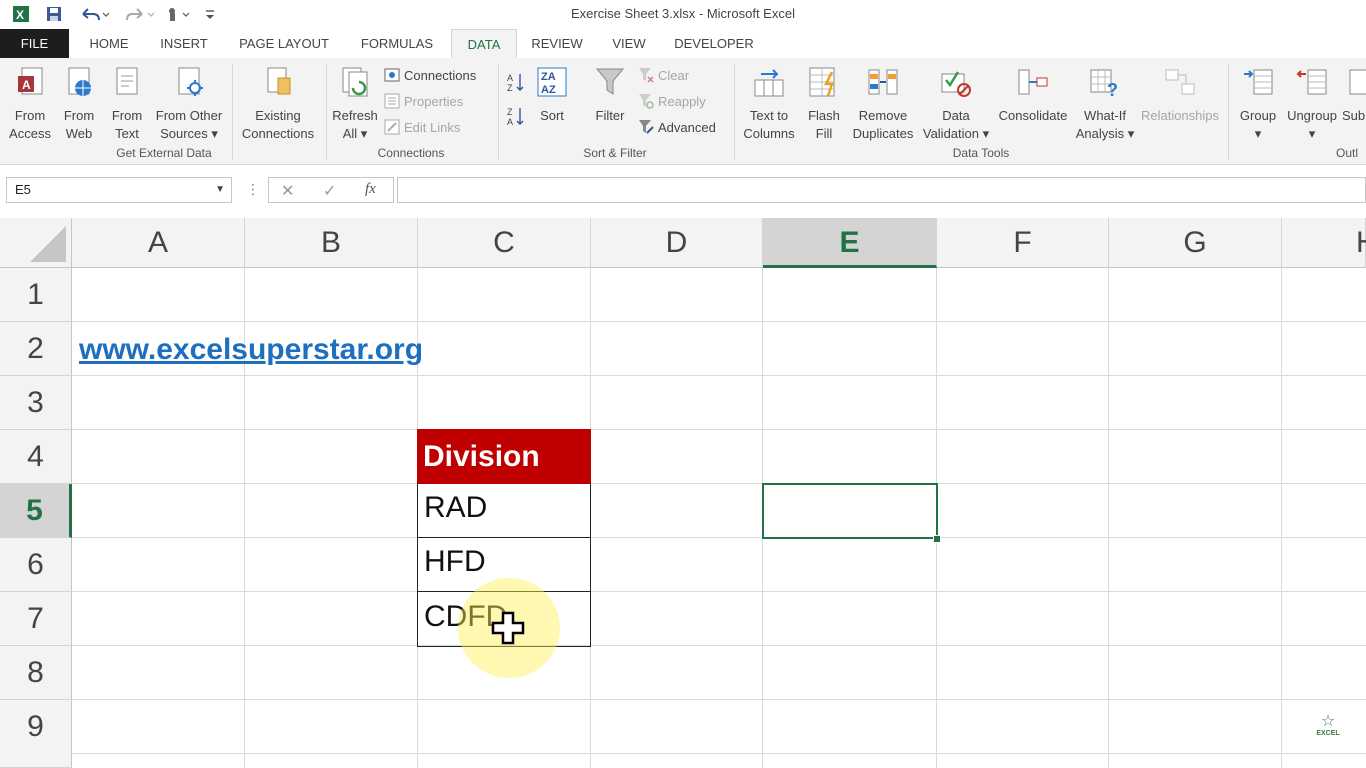  What do you see at coordinates (937, 539) in the screenshot?
I see `fill-handle` at bounding box center [937, 539].